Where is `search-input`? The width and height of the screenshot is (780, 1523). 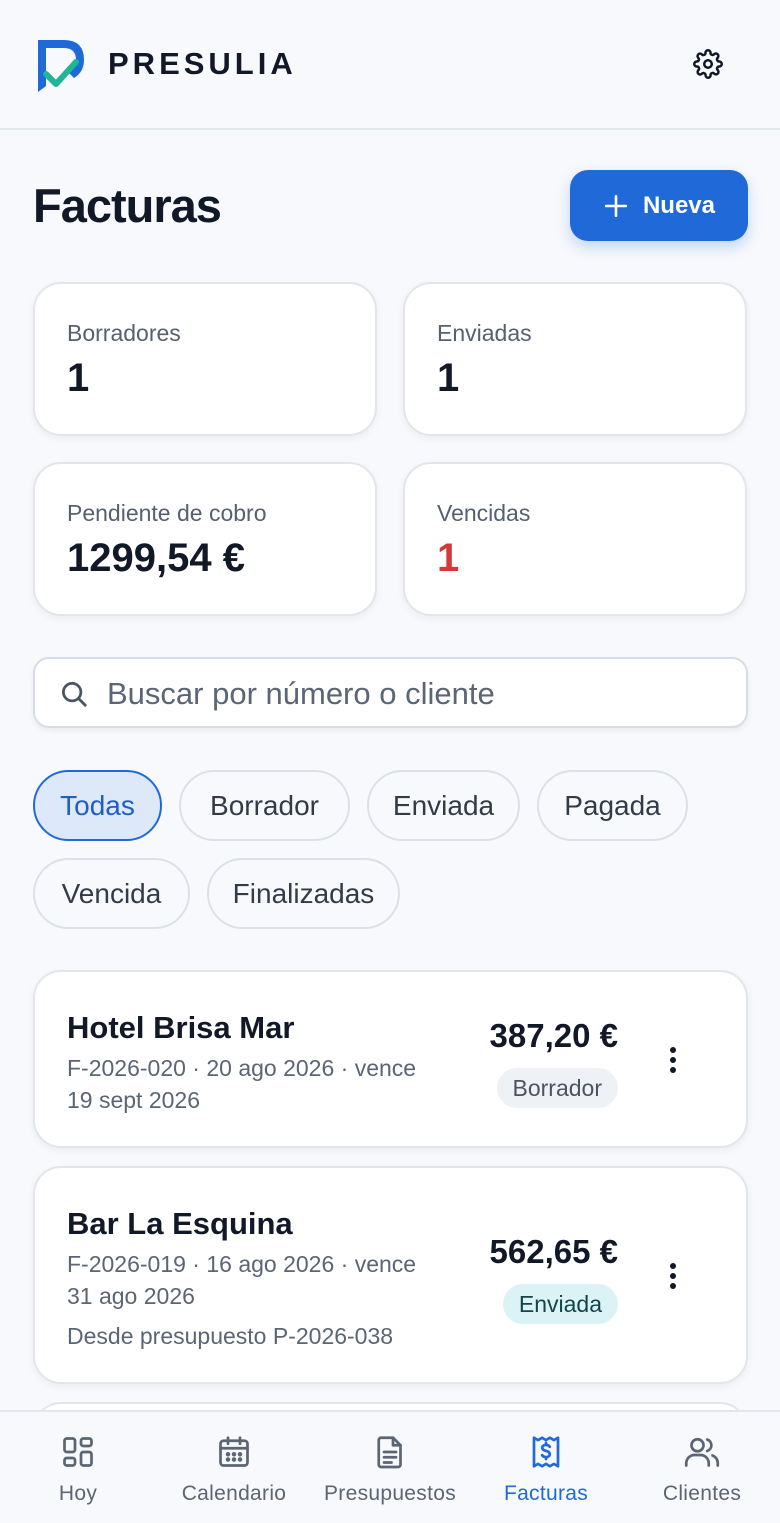
search-input is located at coordinates (417, 694).